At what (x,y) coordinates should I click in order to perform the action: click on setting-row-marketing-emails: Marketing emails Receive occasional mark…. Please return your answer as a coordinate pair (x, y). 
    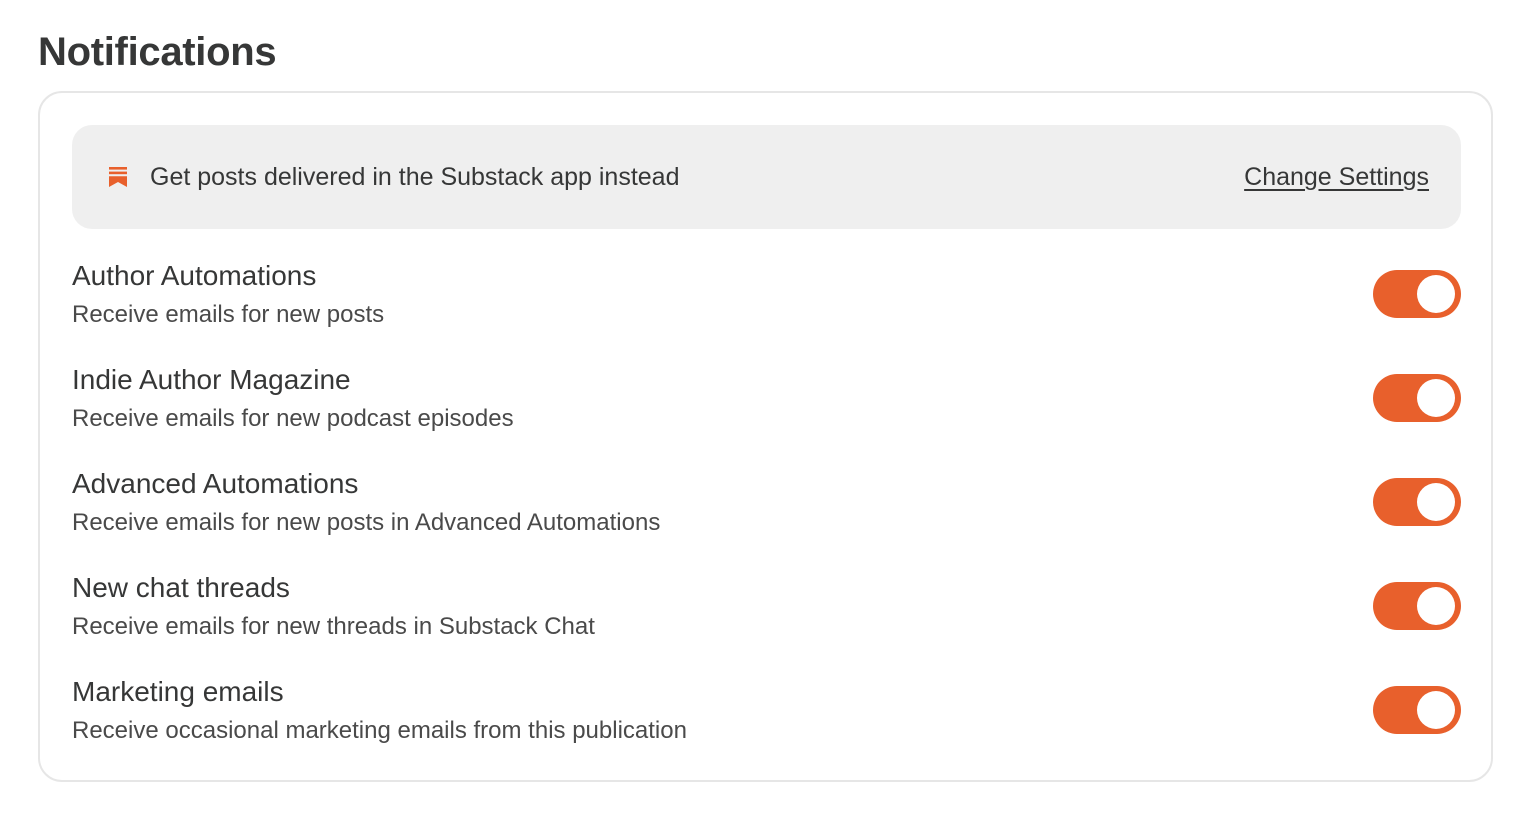
    Looking at the image, I should click on (766, 725).